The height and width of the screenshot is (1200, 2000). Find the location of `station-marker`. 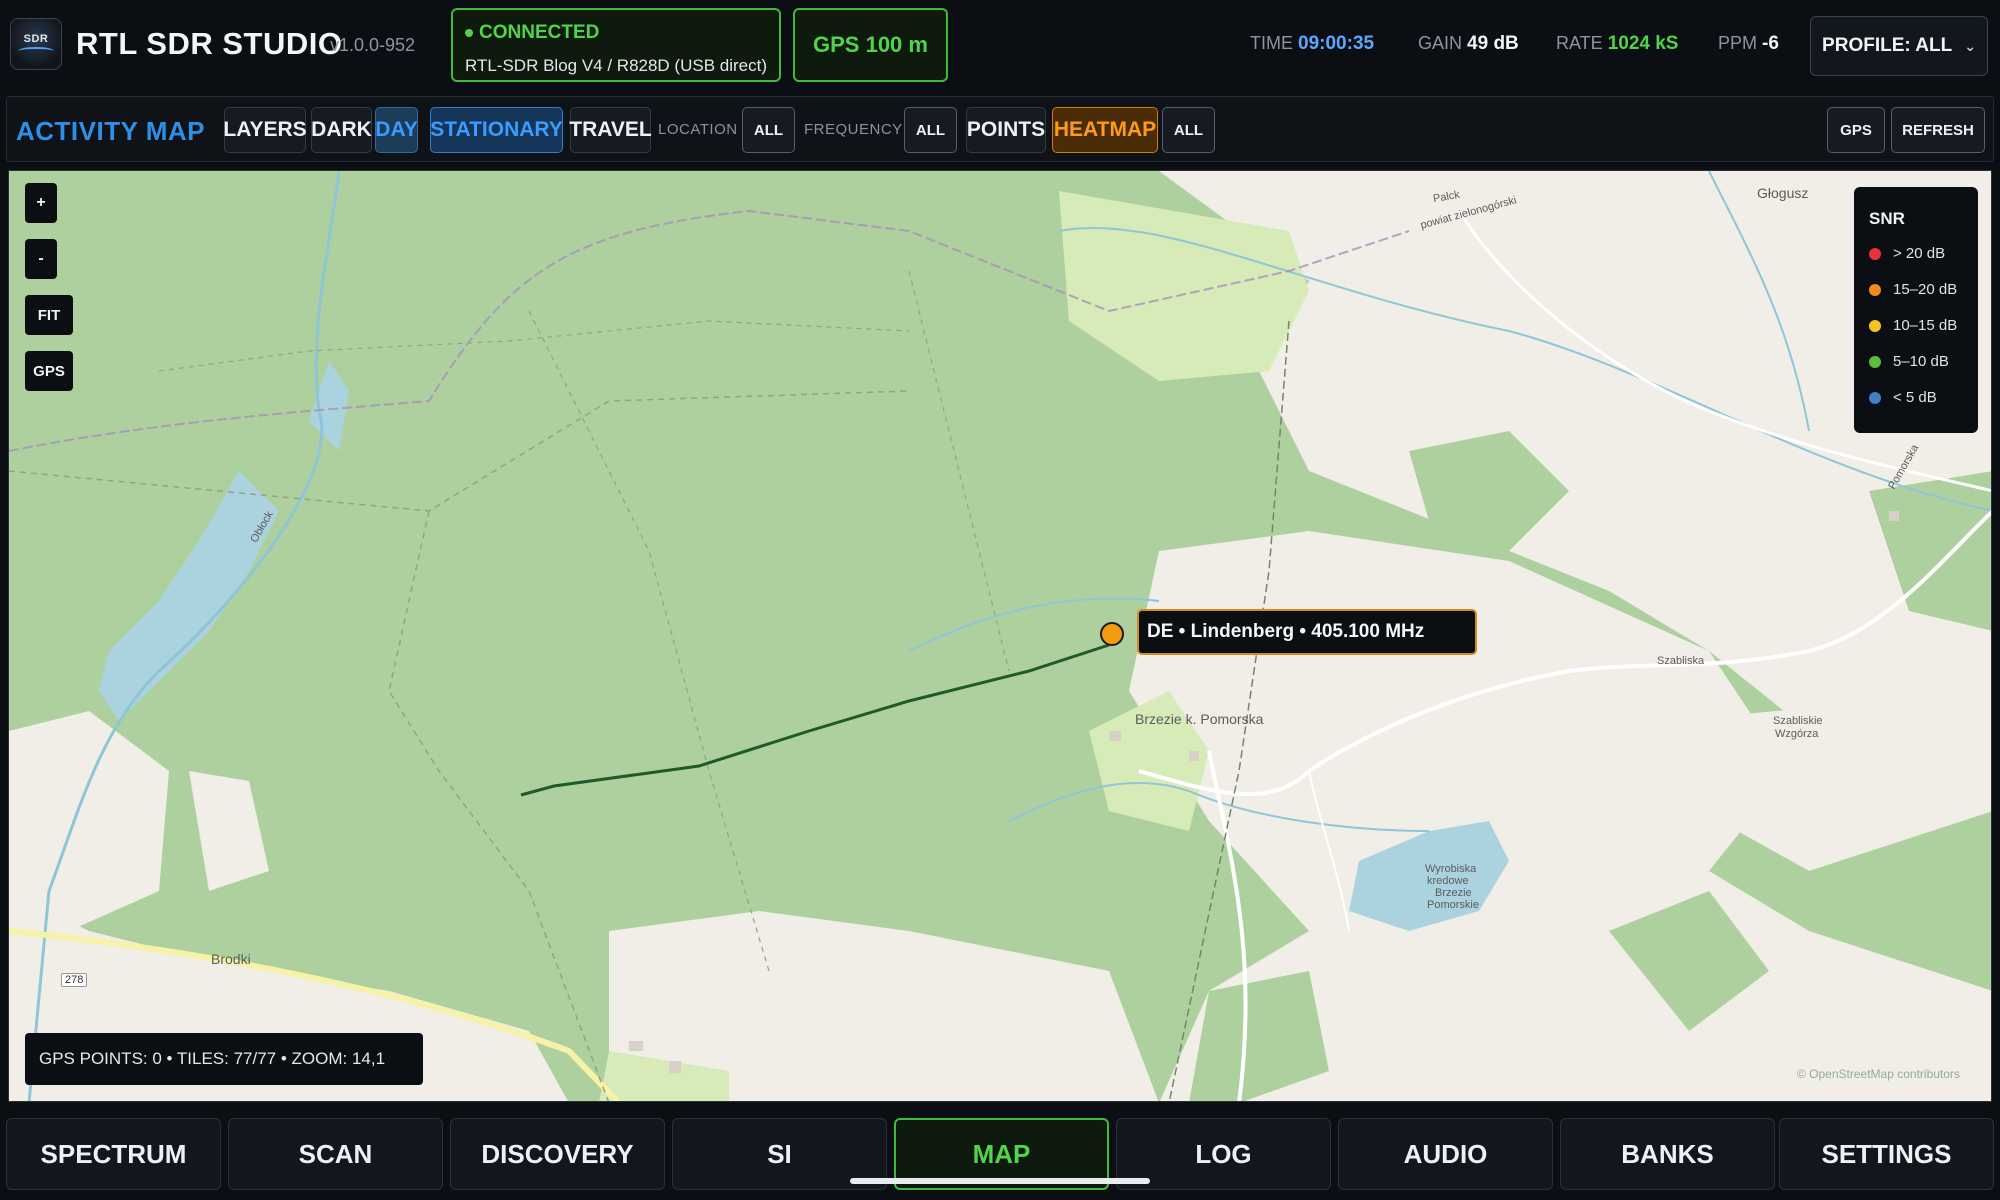

station-marker is located at coordinates (1112, 634).